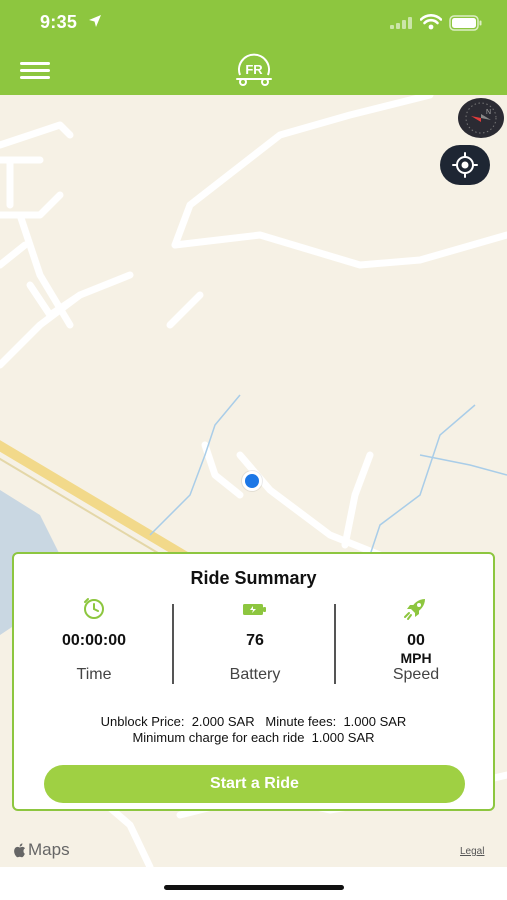 Image resolution: width=507 pixels, height=900 pixels. What do you see at coordinates (252, 481) in the screenshot?
I see `user-location-dot` at bounding box center [252, 481].